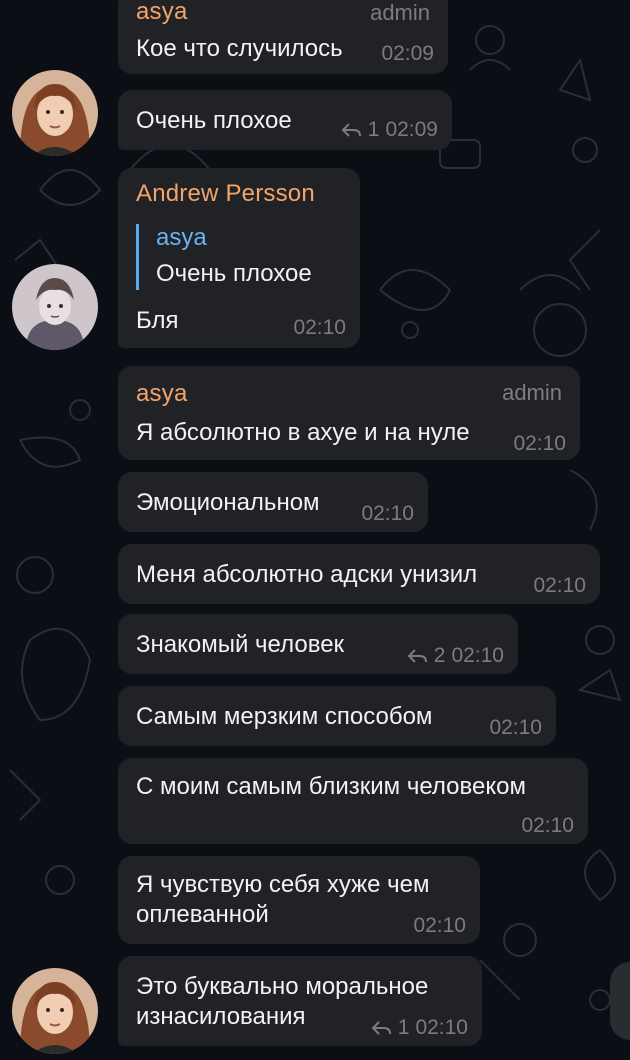  What do you see at coordinates (353, 801) in the screenshot?
I see `message-bubble: С моим самым близким человеком 02:10` at bounding box center [353, 801].